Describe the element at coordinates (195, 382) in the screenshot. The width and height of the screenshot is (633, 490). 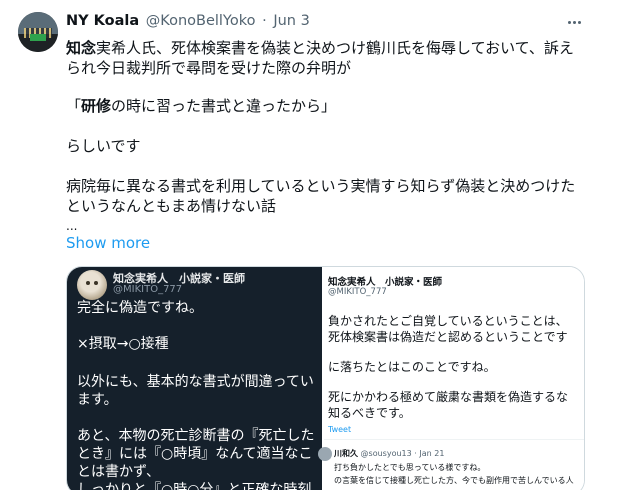
I see `screenshot-text-line: 以外にも、基本的な書式が間違ってい` at that location.